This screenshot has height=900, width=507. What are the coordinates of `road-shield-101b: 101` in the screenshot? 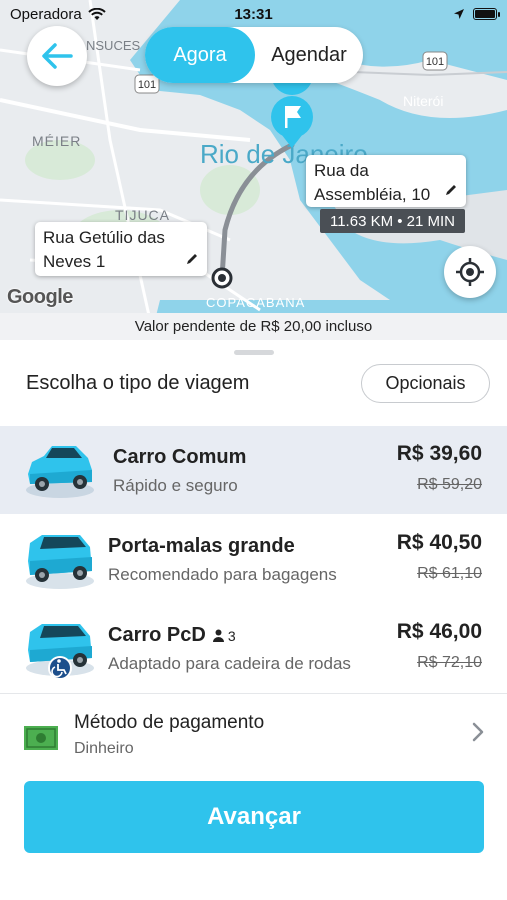 It's located at (435, 61).